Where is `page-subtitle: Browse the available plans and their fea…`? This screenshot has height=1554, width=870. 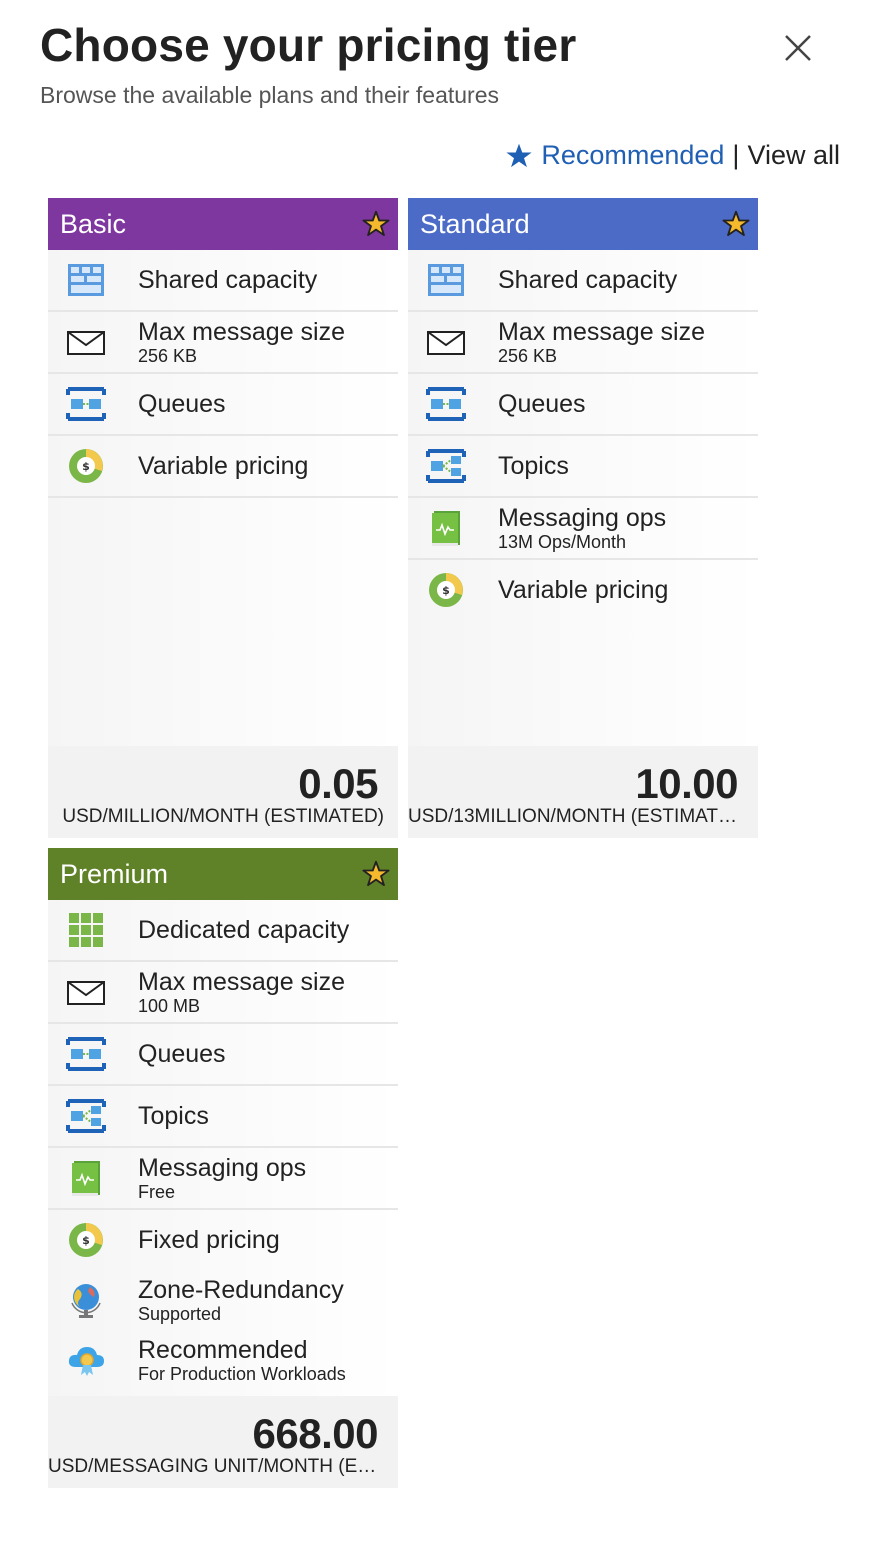
page-subtitle: Browse the available plans and their fea… is located at coordinates (270, 95).